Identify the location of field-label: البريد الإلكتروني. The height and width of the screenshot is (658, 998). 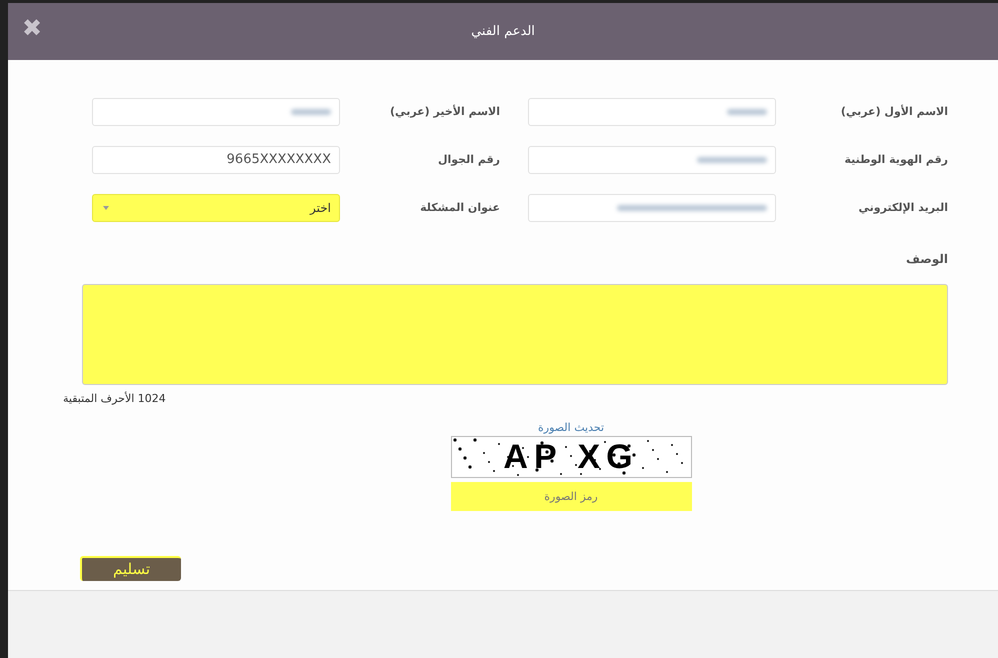
(903, 208).